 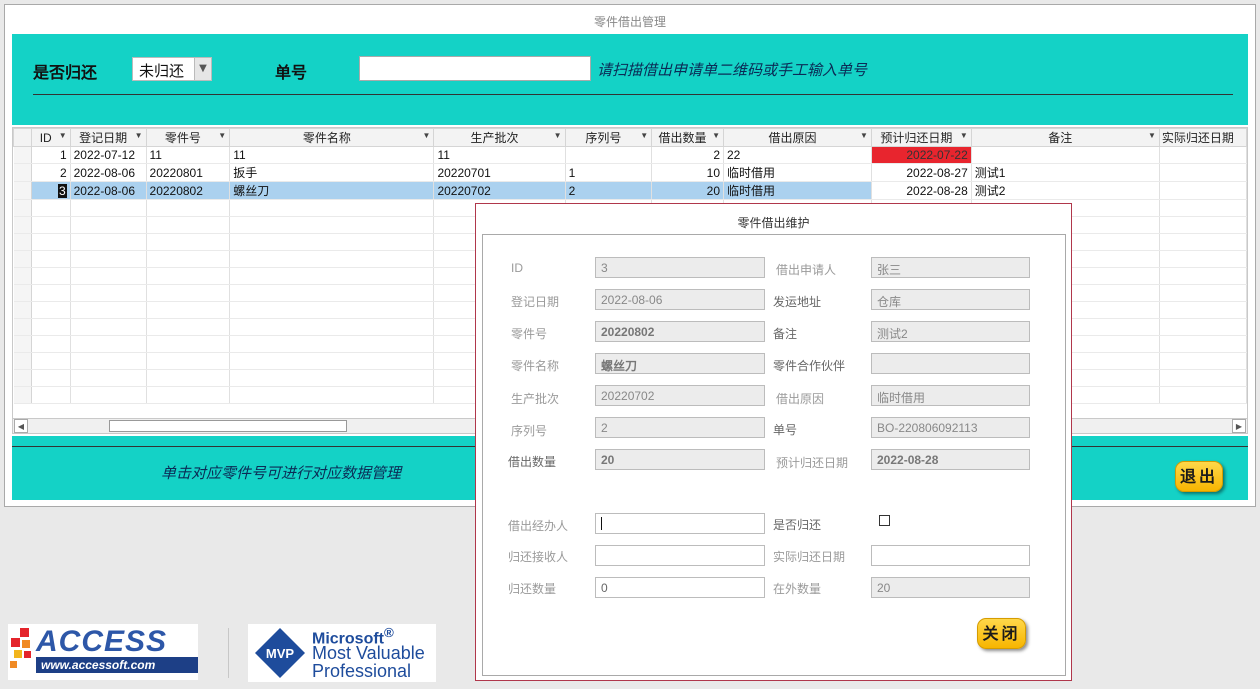 I want to click on return-qty-input: 0, so click(x=680, y=587).